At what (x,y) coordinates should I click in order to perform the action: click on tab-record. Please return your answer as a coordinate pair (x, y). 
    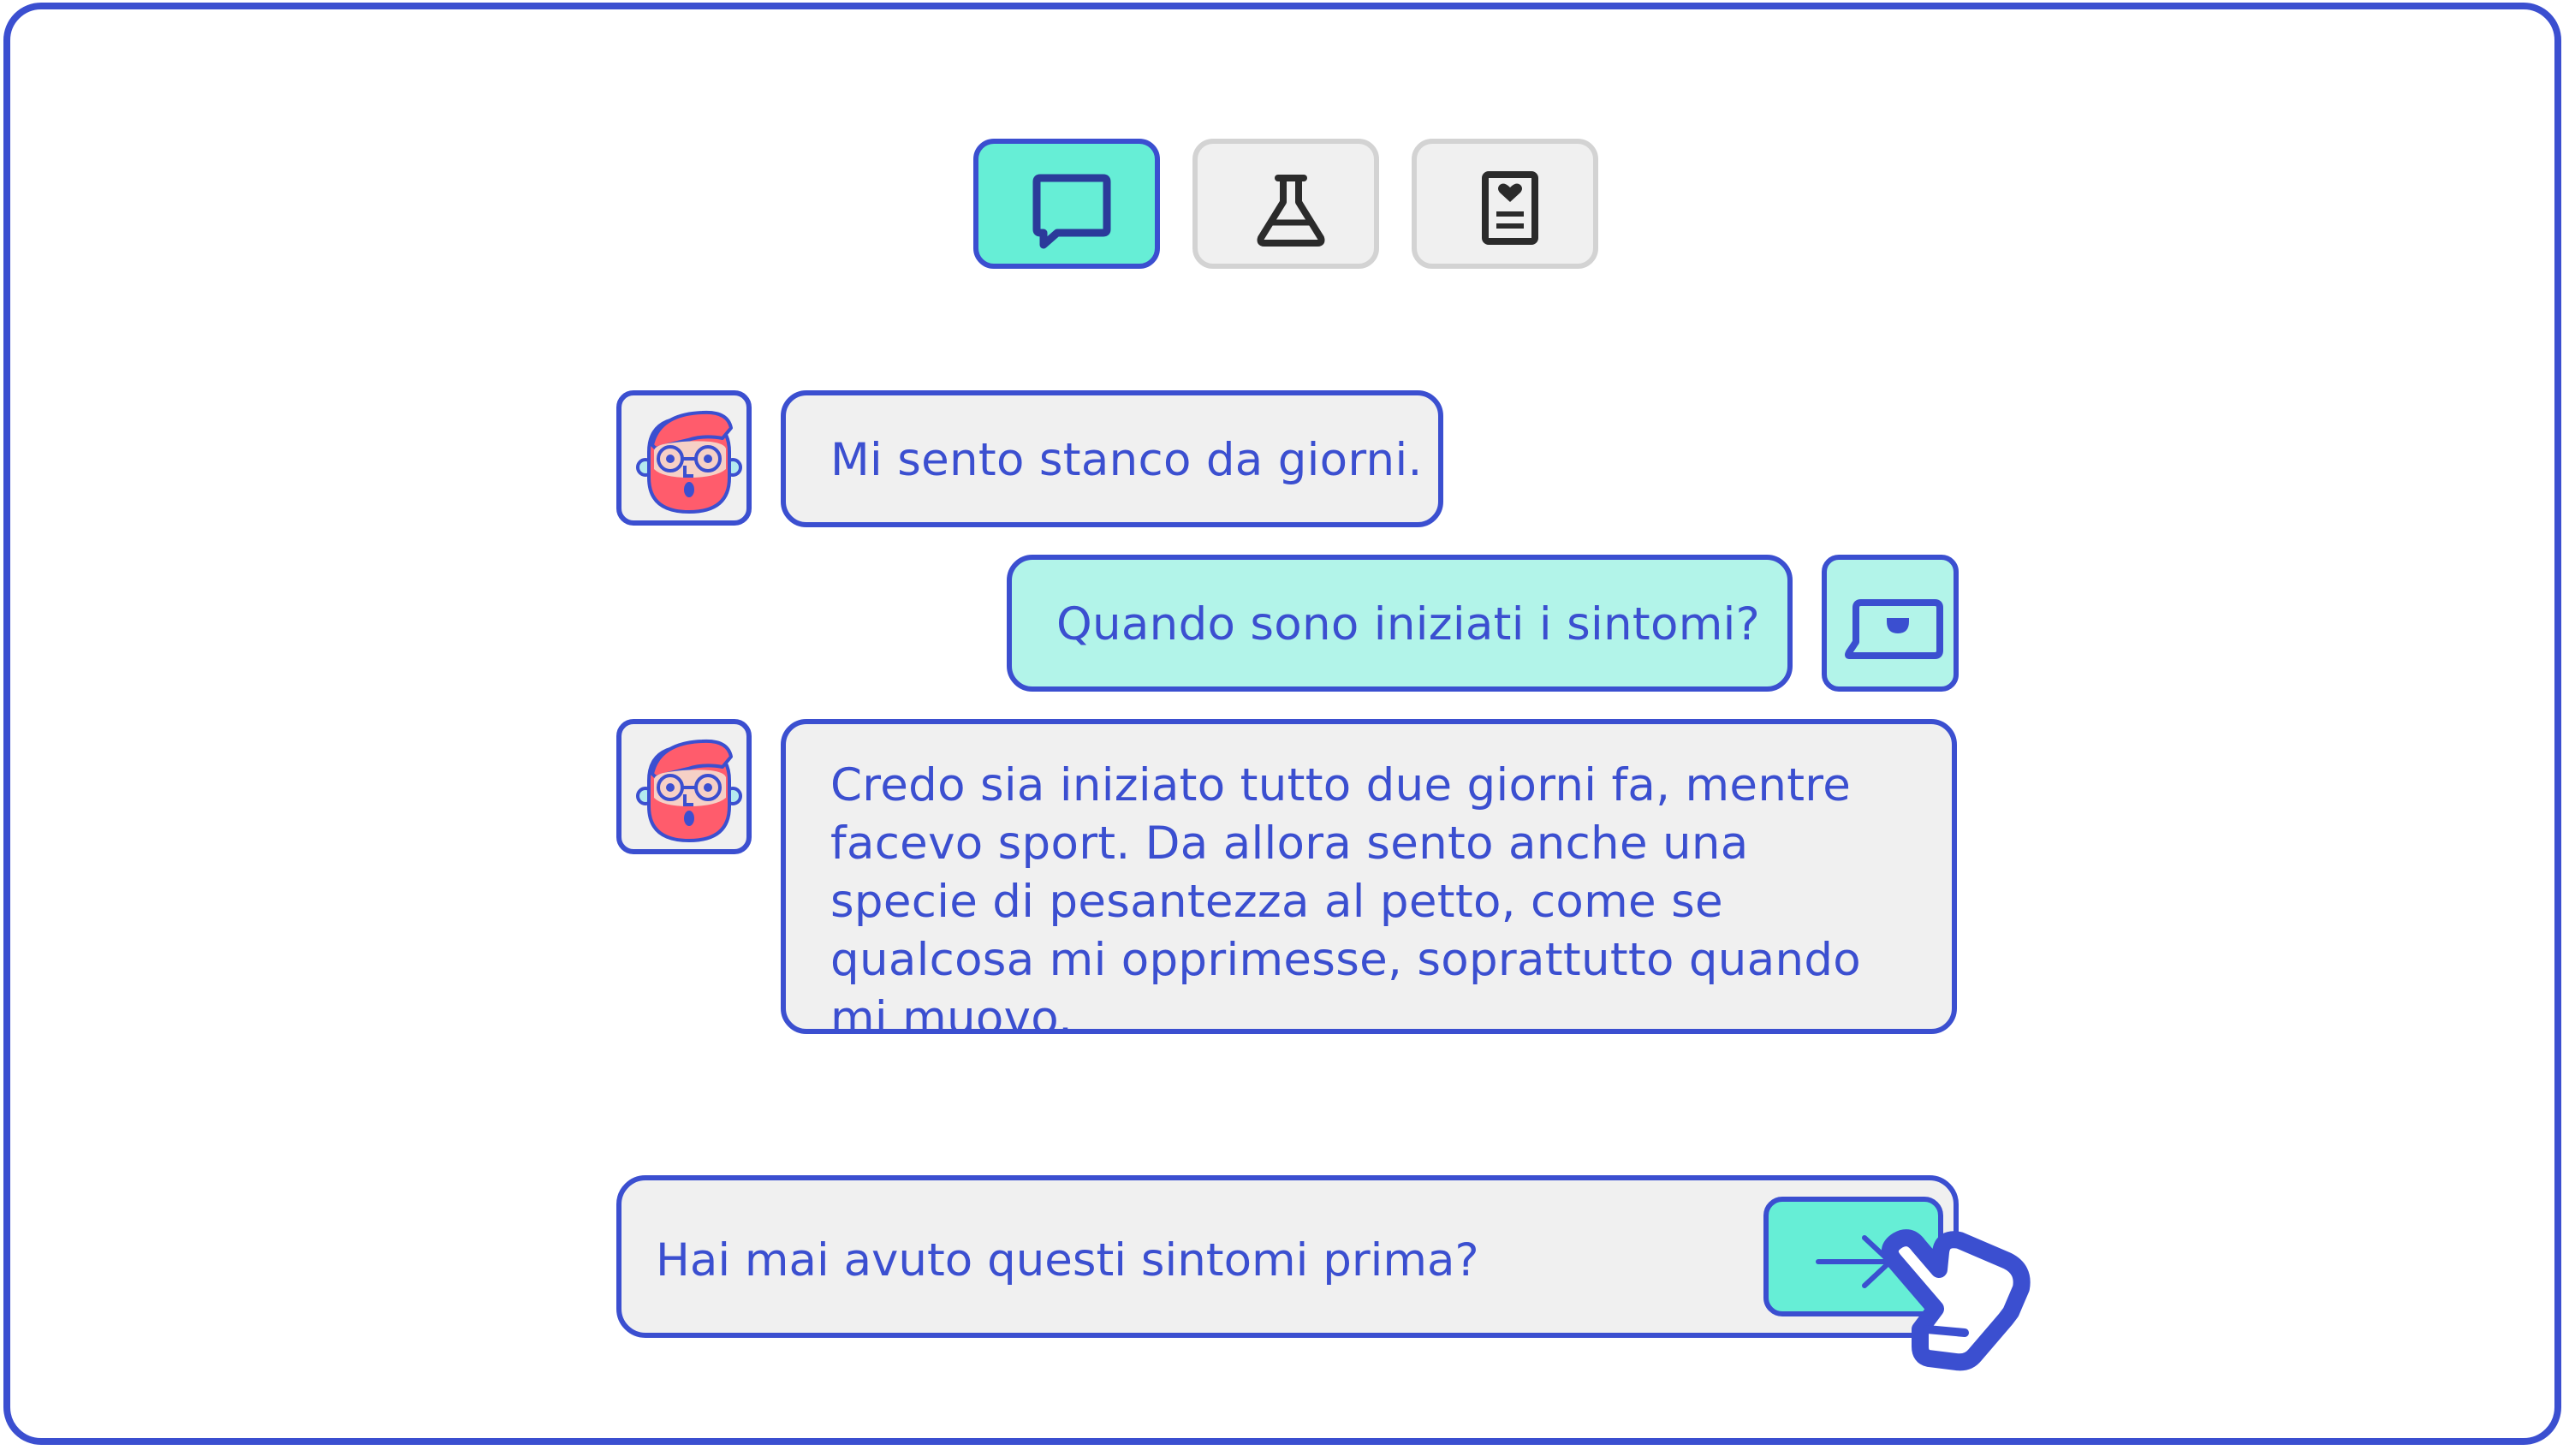
    Looking at the image, I should click on (1505, 204).